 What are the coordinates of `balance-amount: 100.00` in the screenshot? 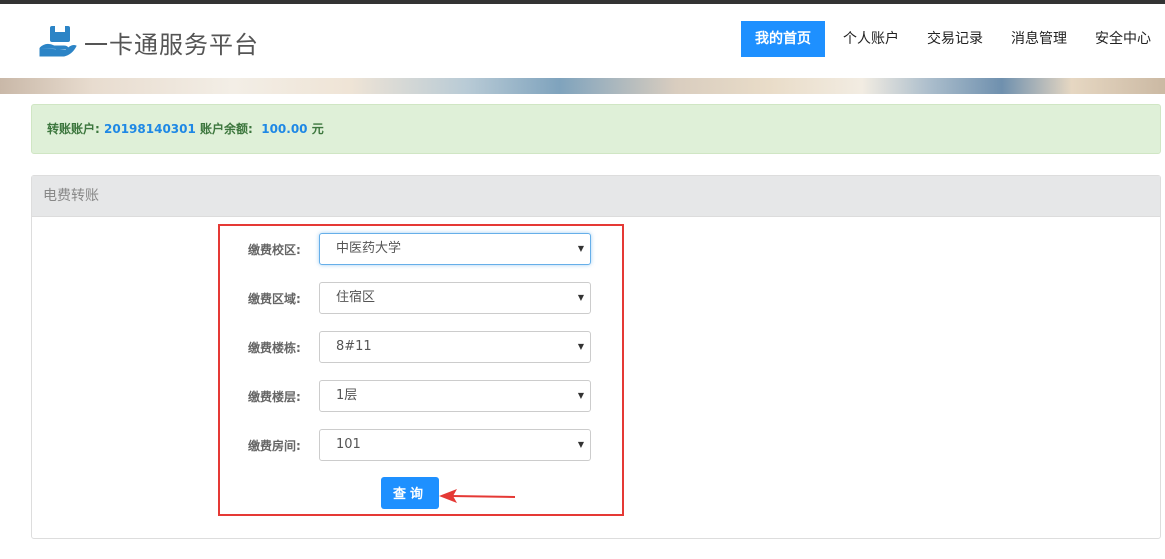 It's located at (284, 129).